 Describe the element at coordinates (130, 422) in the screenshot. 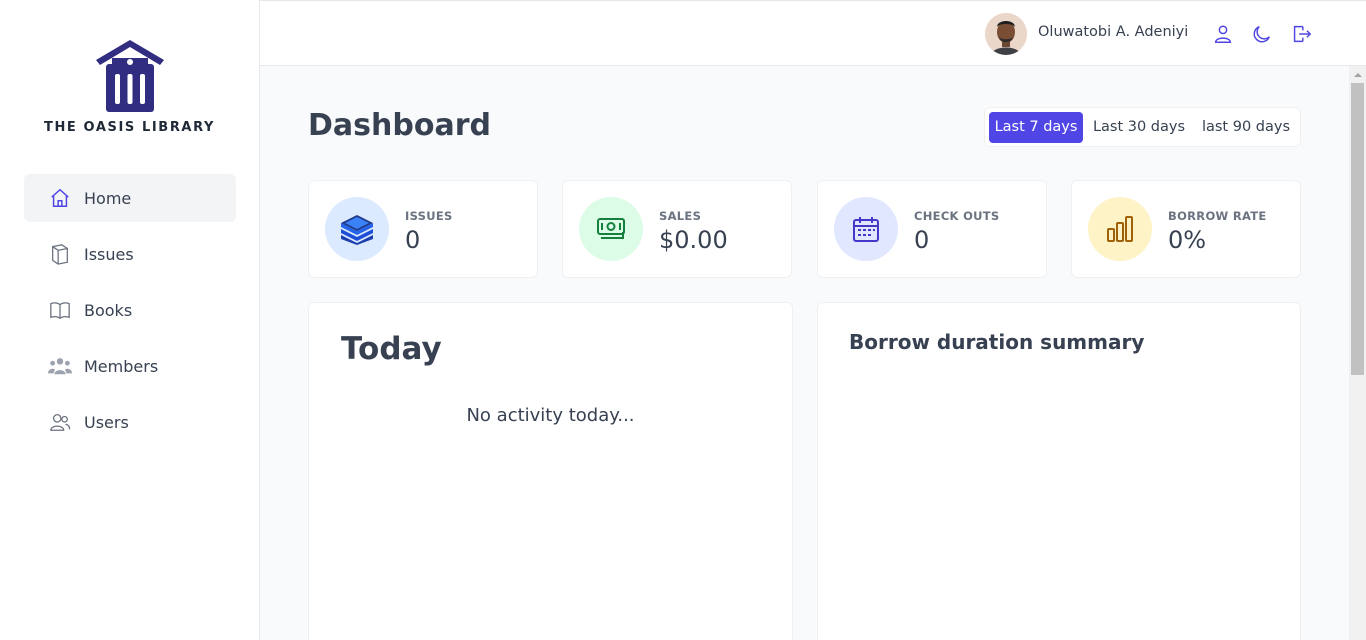

I see `sidebar-item-users: Users` at that location.